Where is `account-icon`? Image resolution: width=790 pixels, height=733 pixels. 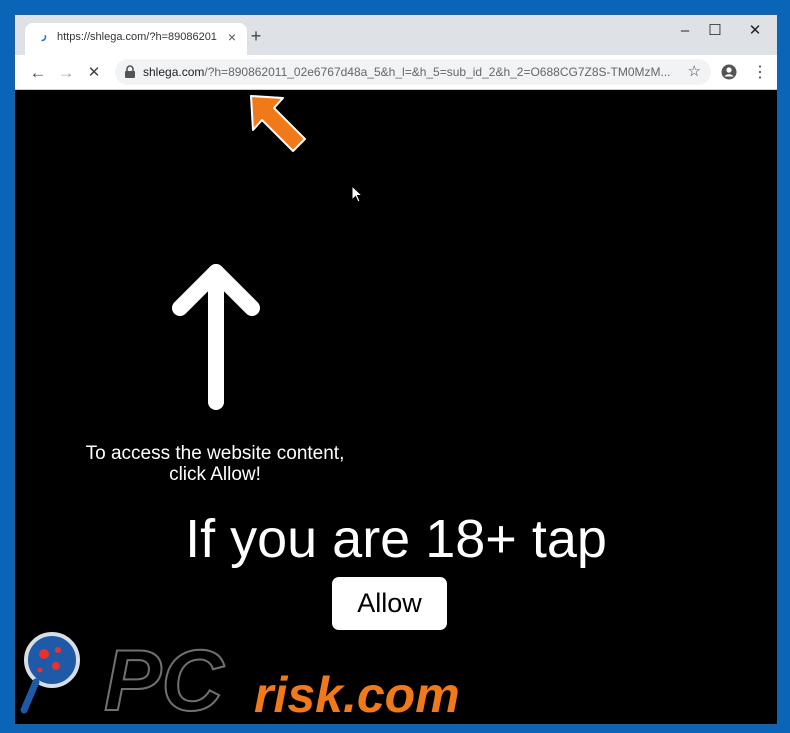
account-icon is located at coordinates (729, 72).